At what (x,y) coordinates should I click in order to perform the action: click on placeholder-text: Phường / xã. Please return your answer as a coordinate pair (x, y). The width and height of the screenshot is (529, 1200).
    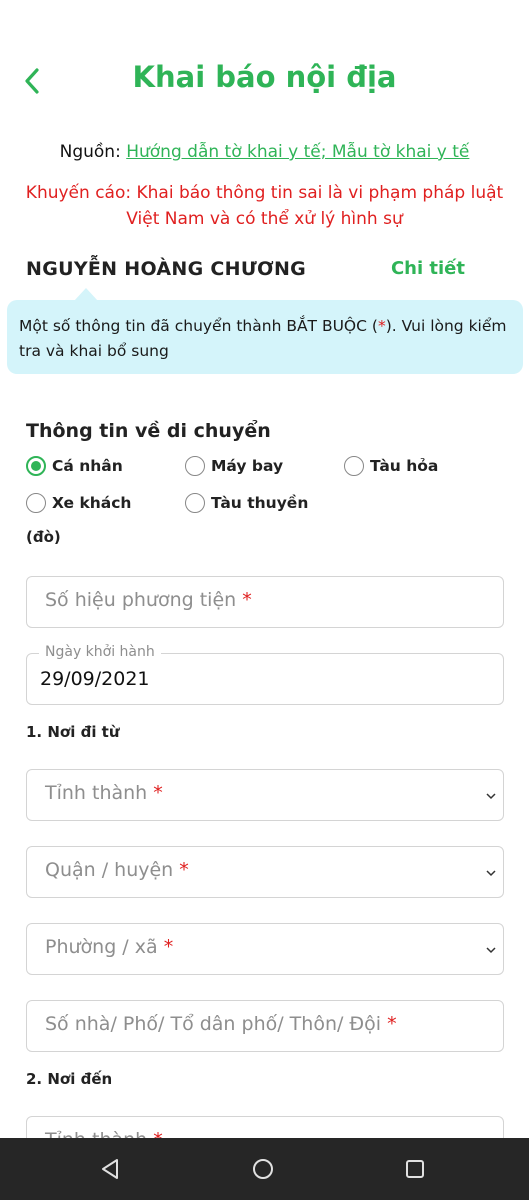
    Looking at the image, I should click on (101, 947).